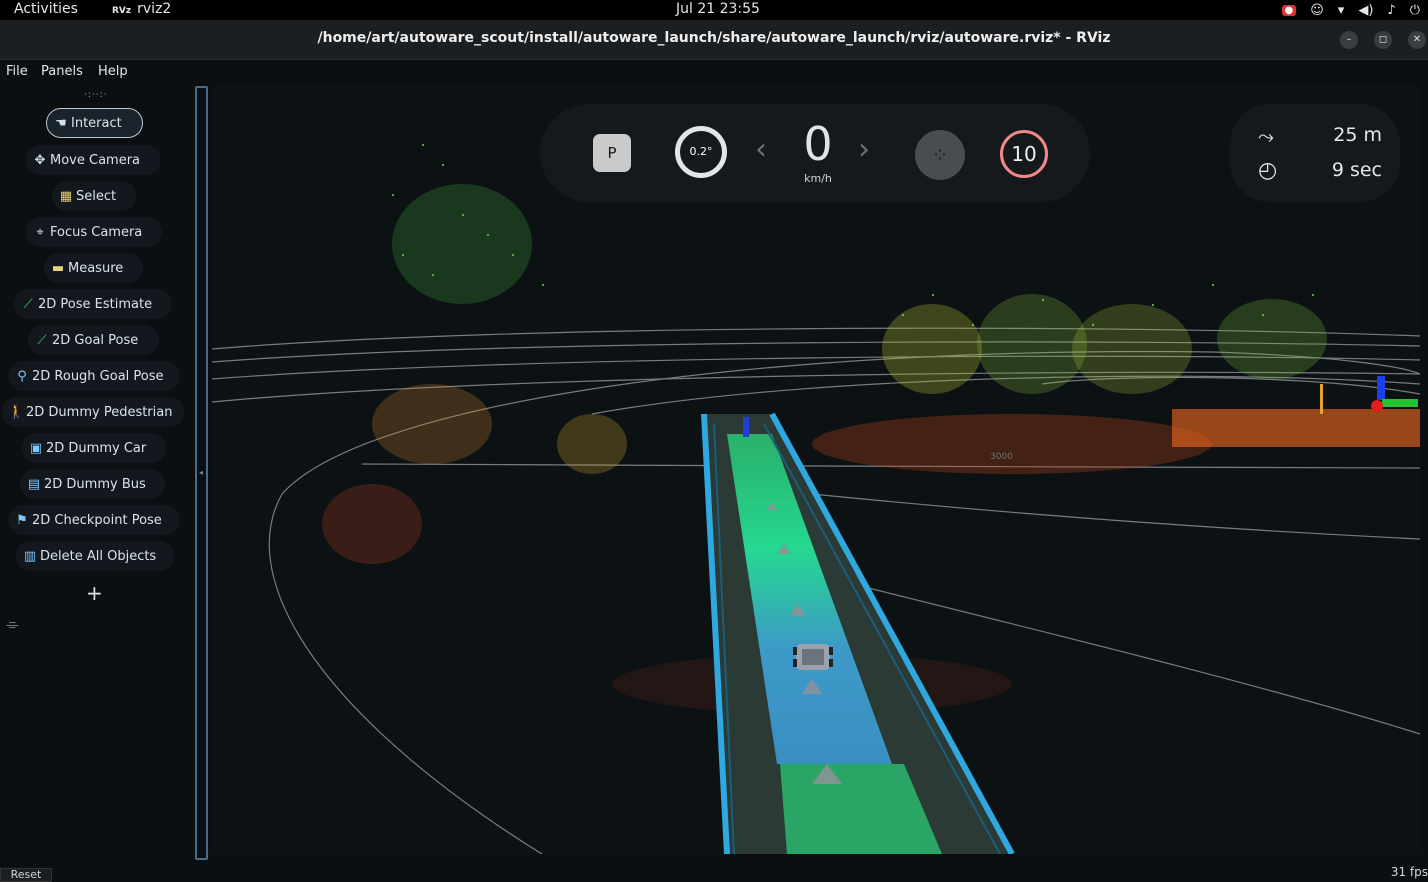 This screenshot has width=1428, height=882. Describe the element at coordinates (1415, 10) in the screenshot. I see `power-icon: ⏻` at that location.